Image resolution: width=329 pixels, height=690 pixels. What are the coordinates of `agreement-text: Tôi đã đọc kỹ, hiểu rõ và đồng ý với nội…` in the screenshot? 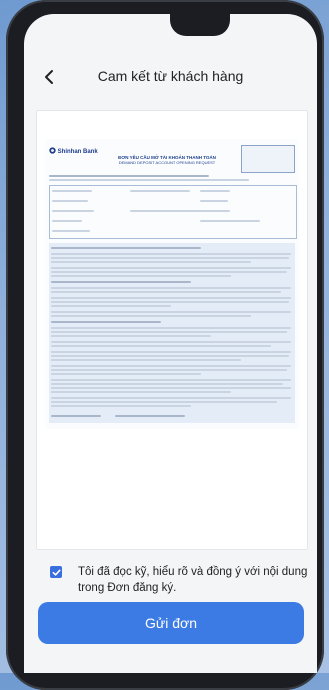 It's located at (193, 580).